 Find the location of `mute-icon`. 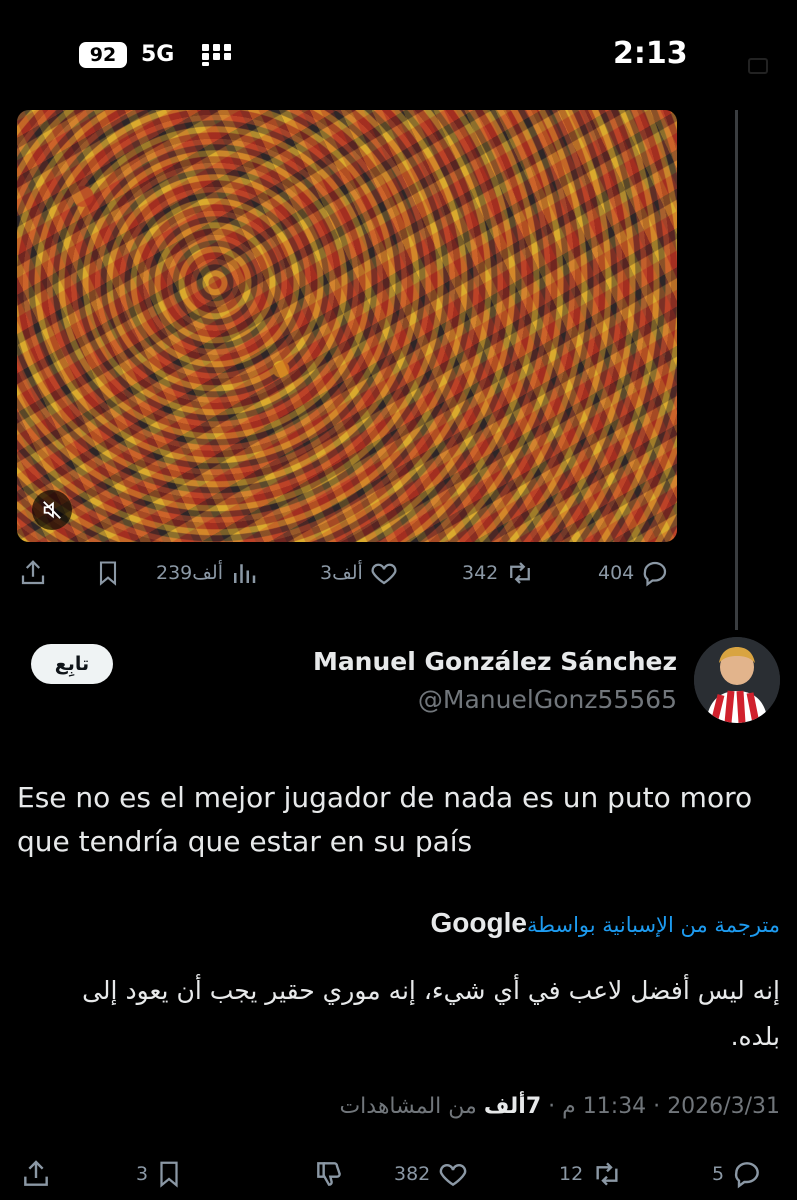

mute-icon is located at coordinates (52, 510).